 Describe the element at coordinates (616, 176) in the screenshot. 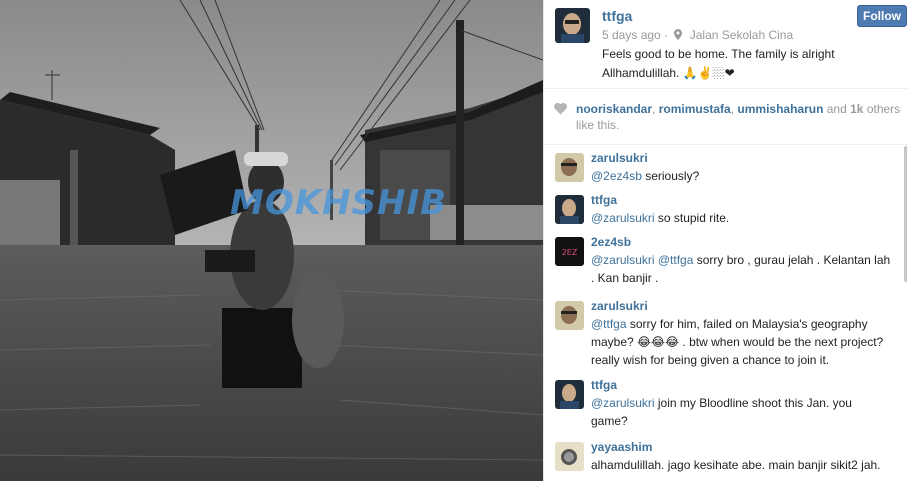

I see `comment-mention: @2ez4sb` at that location.